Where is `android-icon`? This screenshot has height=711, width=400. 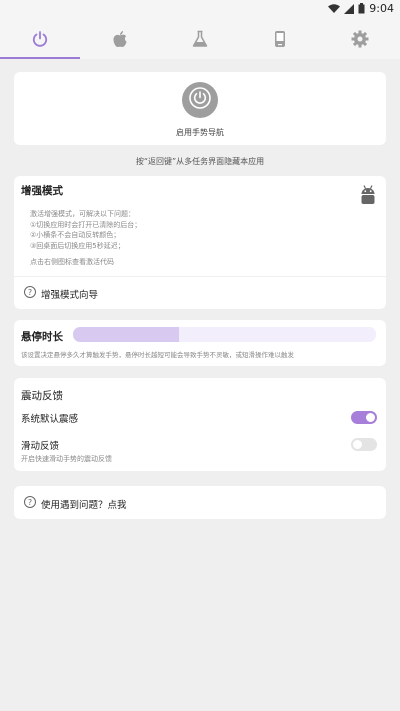
android-icon is located at coordinates (368, 197).